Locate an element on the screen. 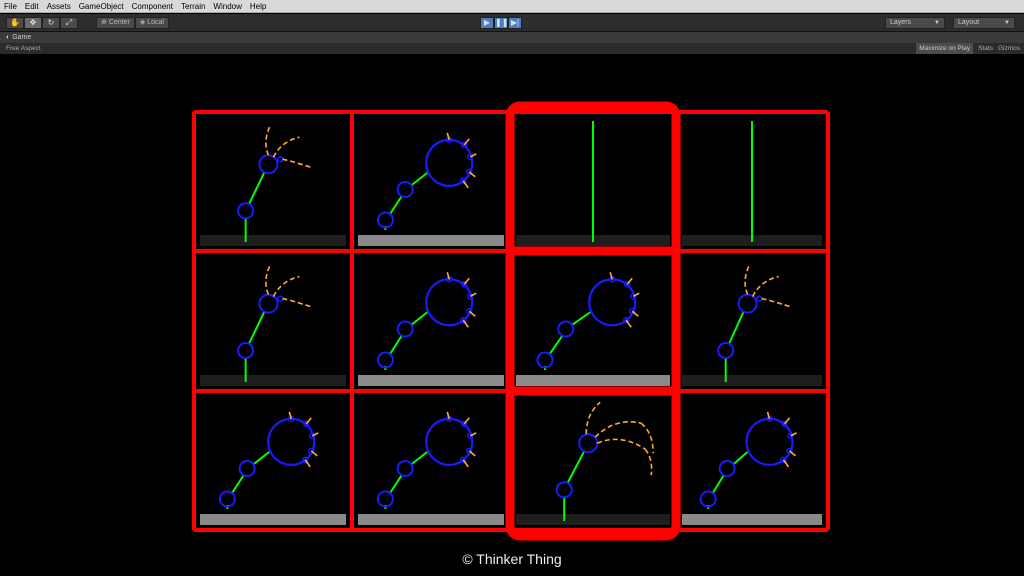 The image size is (1024, 576). pivot-toggles: ⊕ Center ◈ Local is located at coordinates (132, 23).